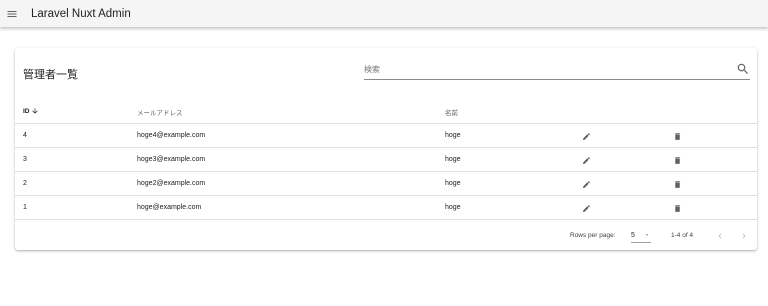 This screenshot has width=768, height=306. Describe the element at coordinates (386, 208) in the screenshot. I see `table-row: 1 hoge@example.com hoge` at that location.